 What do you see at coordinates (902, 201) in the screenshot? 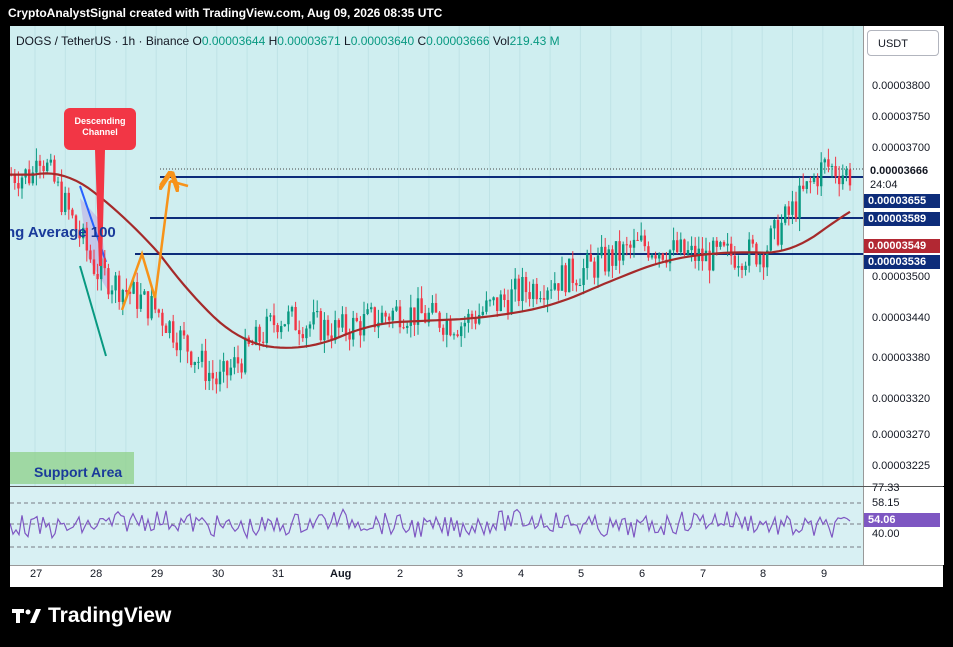
I see `price-tag-level1: 0.00003655` at bounding box center [902, 201].